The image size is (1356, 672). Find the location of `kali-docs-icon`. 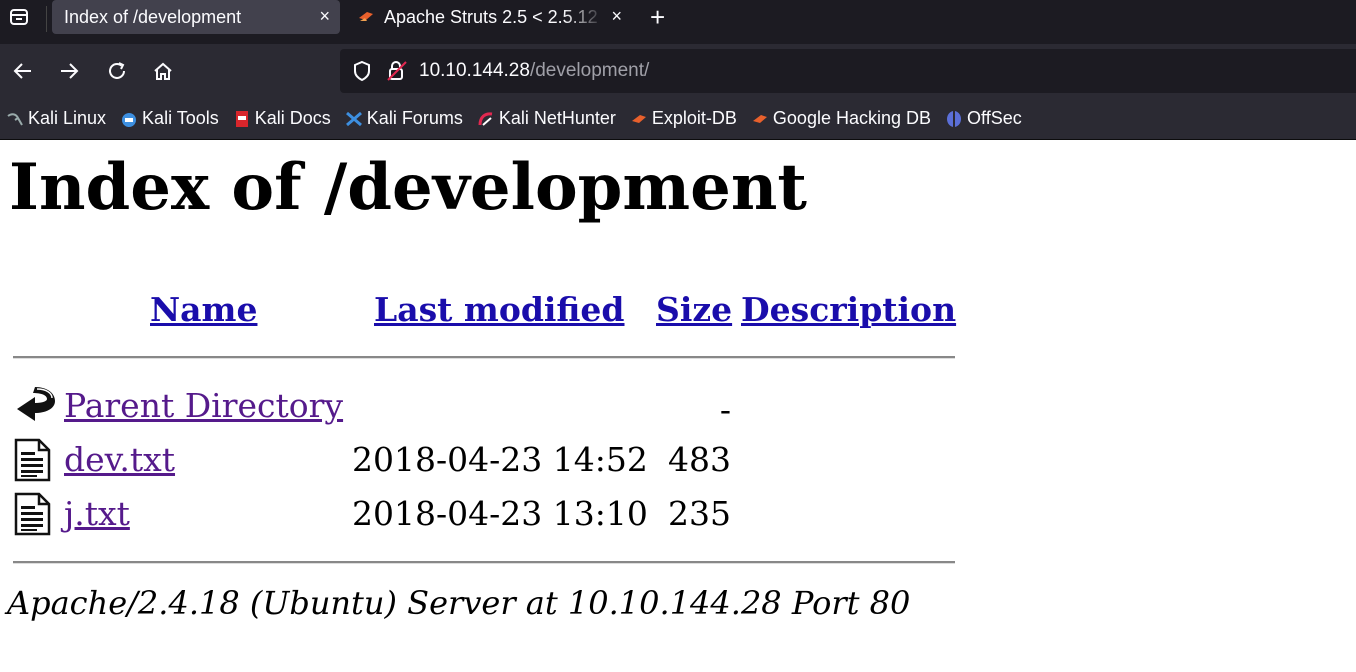

kali-docs-icon is located at coordinates (242, 119).